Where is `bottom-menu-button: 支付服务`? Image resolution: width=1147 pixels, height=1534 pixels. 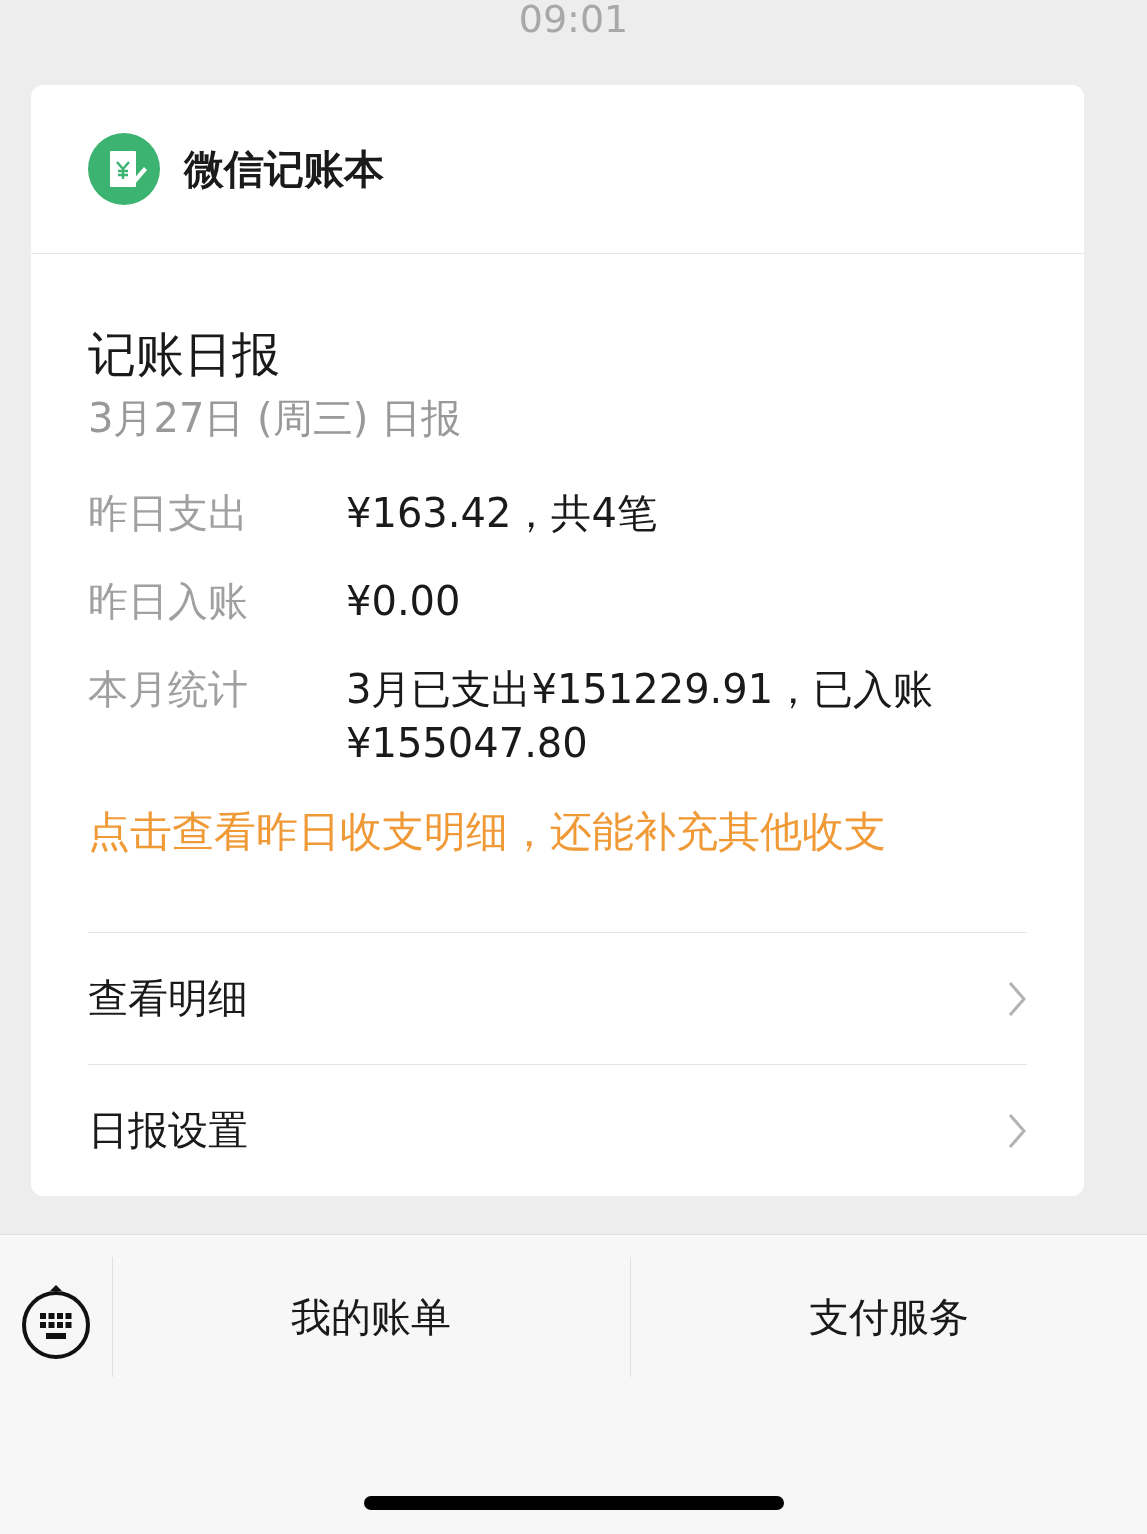
bottom-menu-button: 支付服务 is located at coordinates (888, 1317).